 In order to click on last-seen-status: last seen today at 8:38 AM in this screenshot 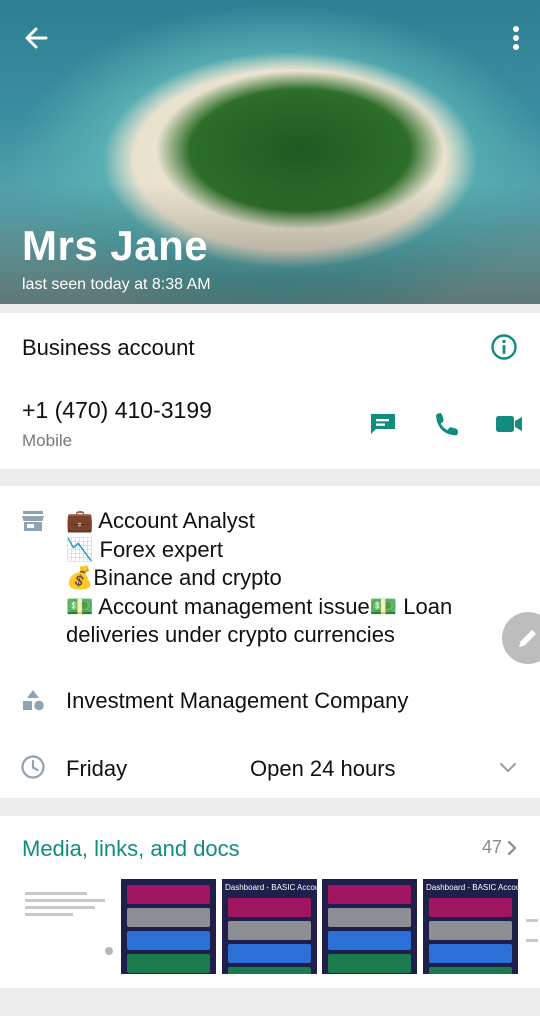, I will do `click(116, 284)`.